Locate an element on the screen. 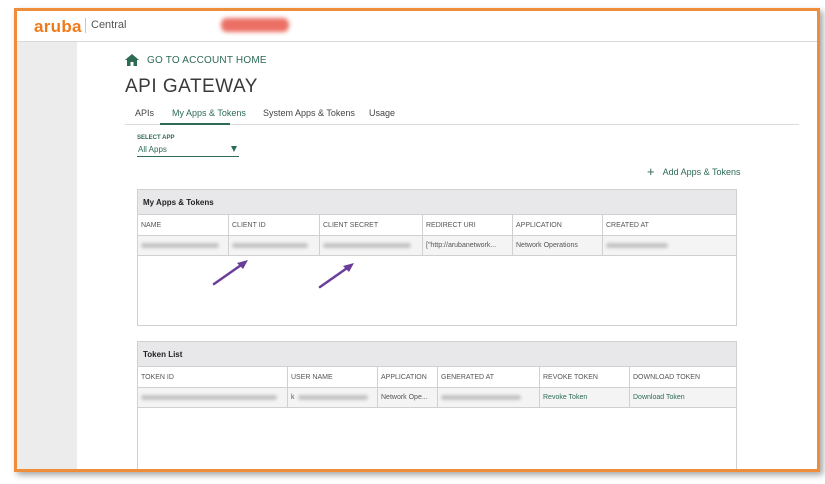 This screenshot has width=825, height=484. user-name-cell: k is located at coordinates (333, 397).